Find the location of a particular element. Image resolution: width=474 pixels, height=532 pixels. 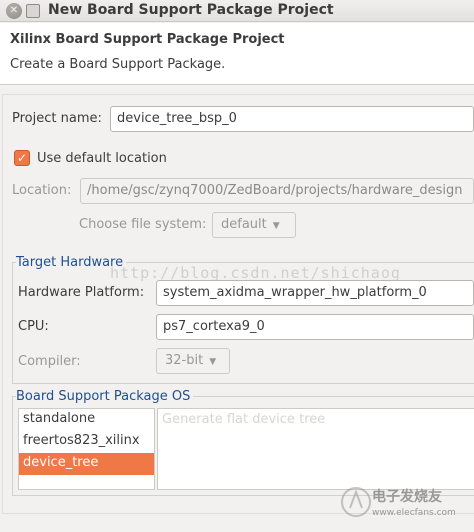

cpu-select: ps7_cortexa9_0 is located at coordinates (315, 327).